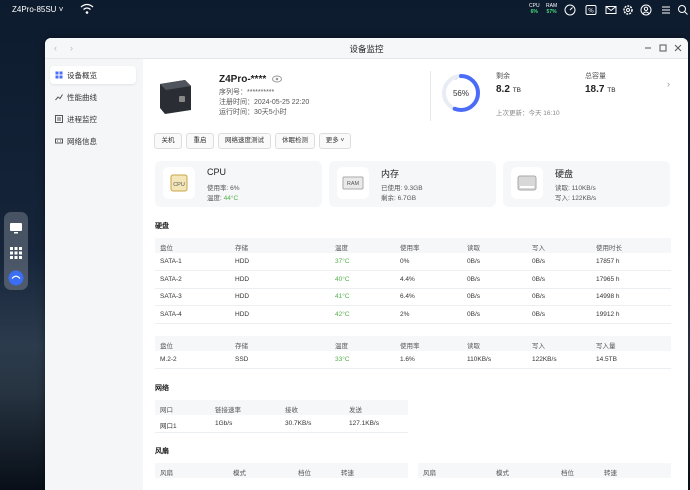 The height and width of the screenshot is (490, 690). Describe the element at coordinates (538, 346) in the screenshot. I see `m2-header-cell: 写入` at that location.